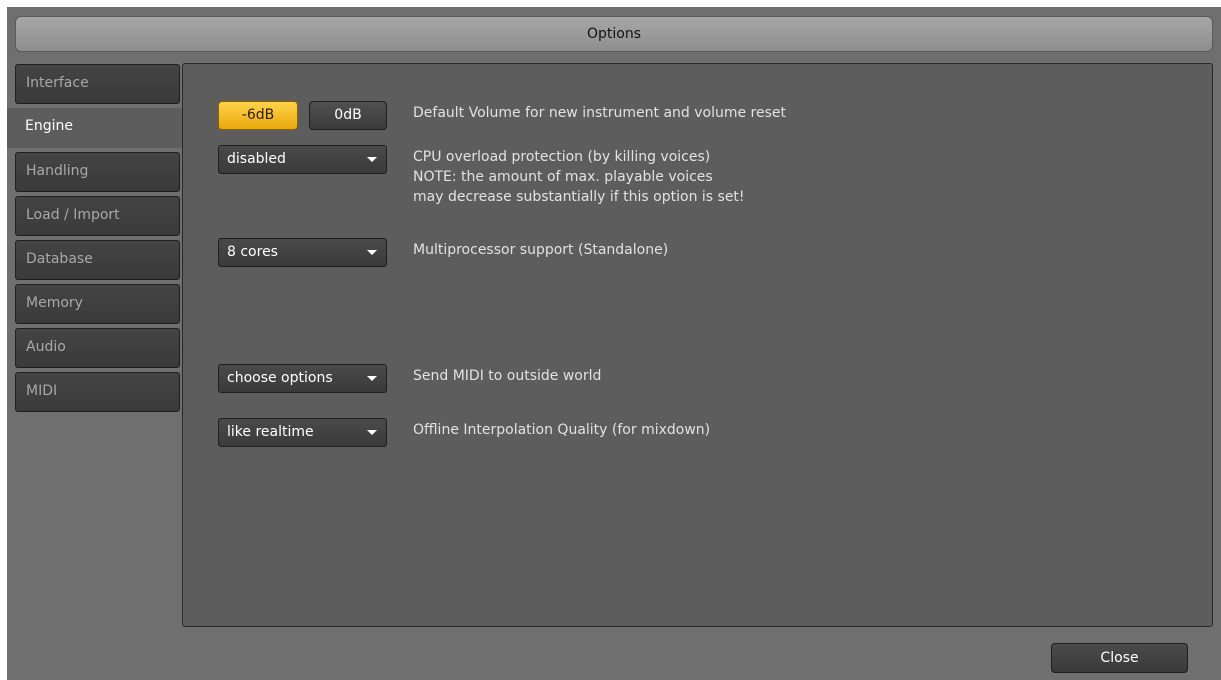 The image size is (1221, 680). Describe the element at coordinates (302, 159) in the screenshot. I see `cpu-protection-dropdown: disabled` at that location.